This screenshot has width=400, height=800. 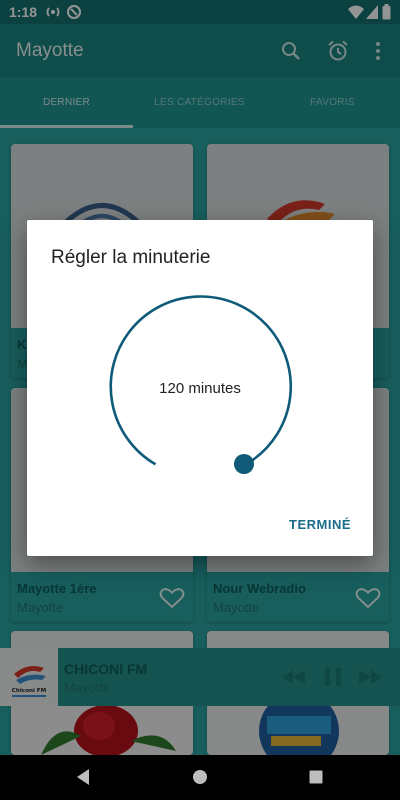 What do you see at coordinates (131, 257) in the screenshot?
I see `dialog-title: Régler la minuterie` at bounding box center [131, 257].